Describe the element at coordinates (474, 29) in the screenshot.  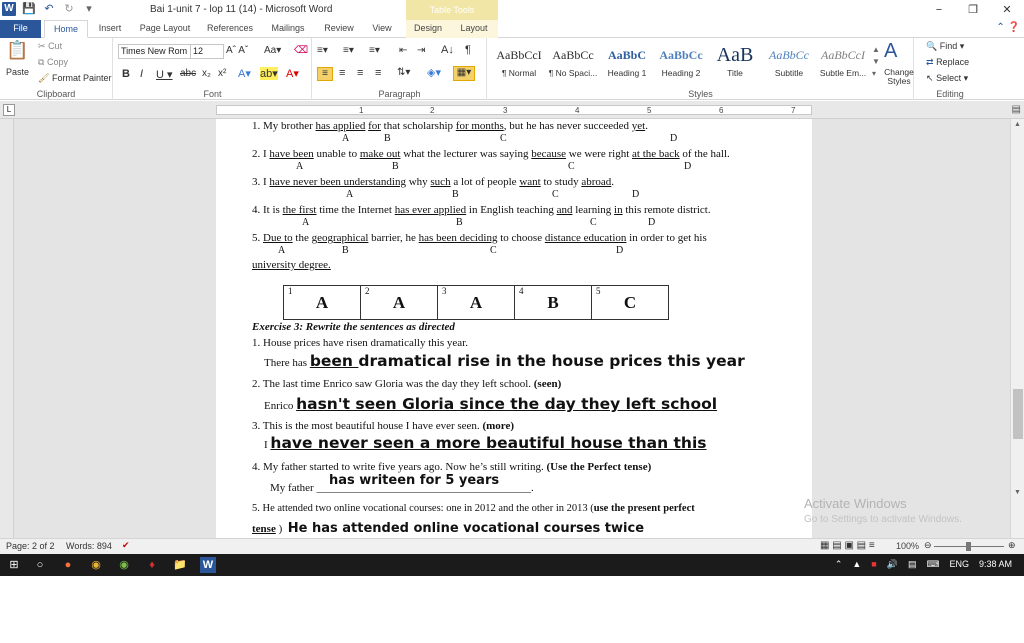
I see `tab-layout: Layout` at that location.